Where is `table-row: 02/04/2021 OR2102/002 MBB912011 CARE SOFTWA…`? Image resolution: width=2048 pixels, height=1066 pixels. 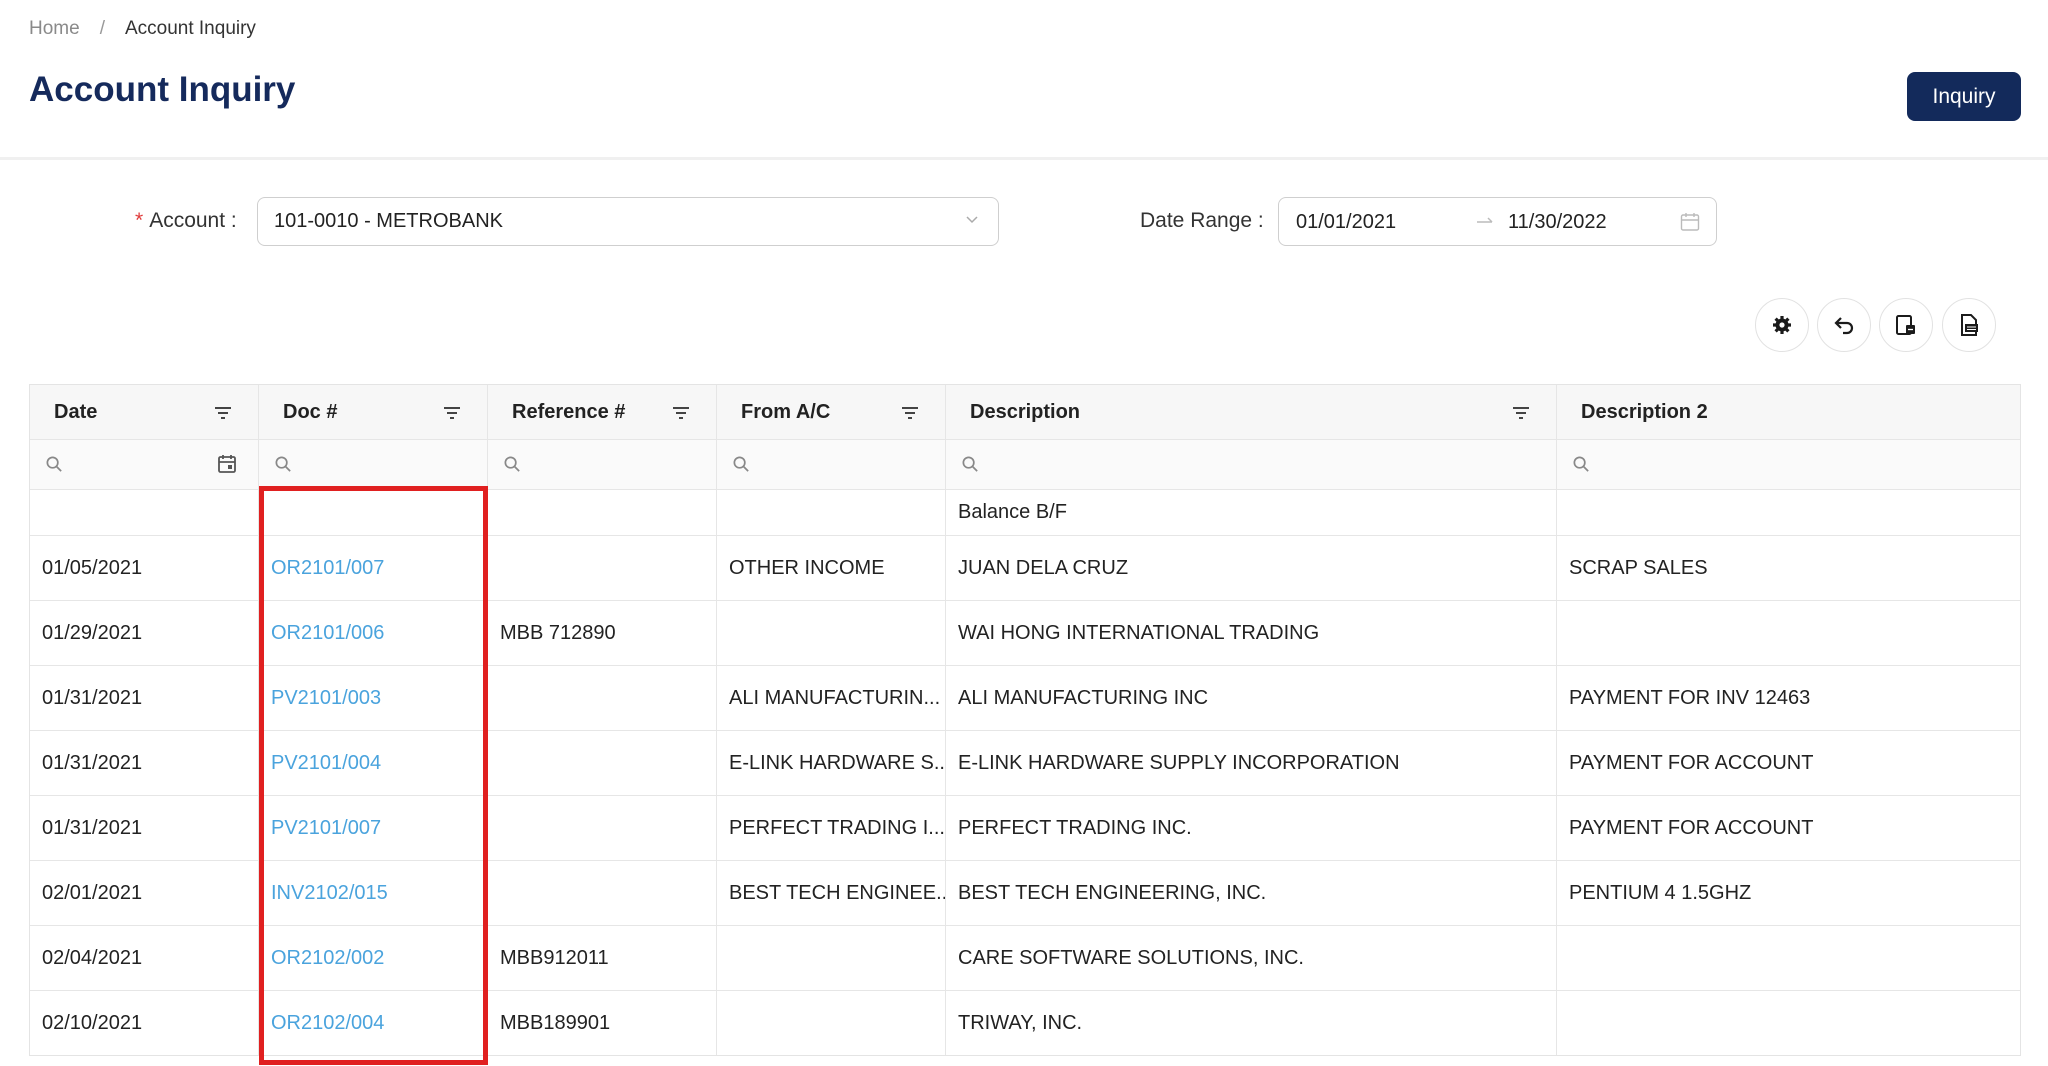
table-row: 02/04/2021 OR2102/002 MBB912011 CARE SOFTWA… is located at coordinates (1025, 958).